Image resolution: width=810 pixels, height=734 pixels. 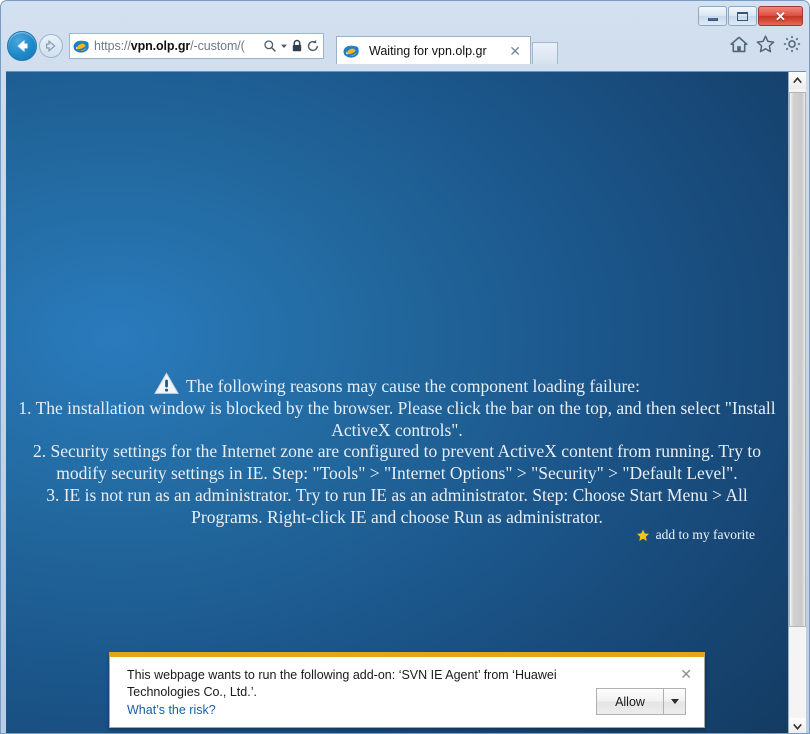 I want to click on allow-button-group: Allow, so click(x=641, y=701).